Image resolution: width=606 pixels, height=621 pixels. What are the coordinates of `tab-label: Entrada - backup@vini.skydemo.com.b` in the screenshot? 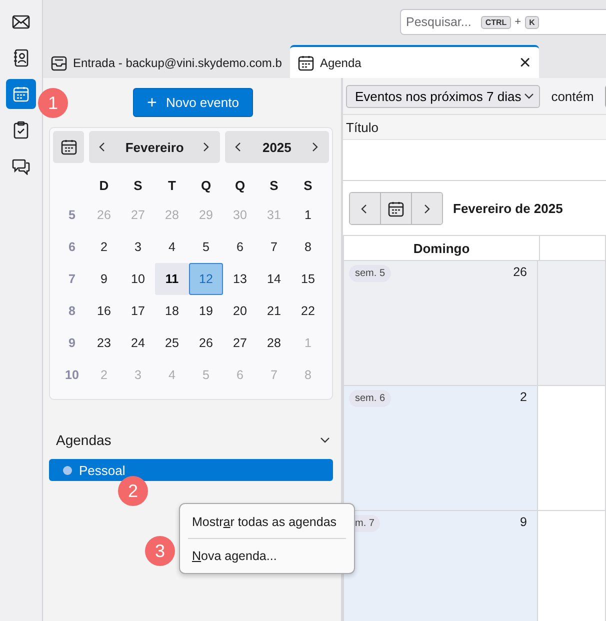 It's located at (177, 63).